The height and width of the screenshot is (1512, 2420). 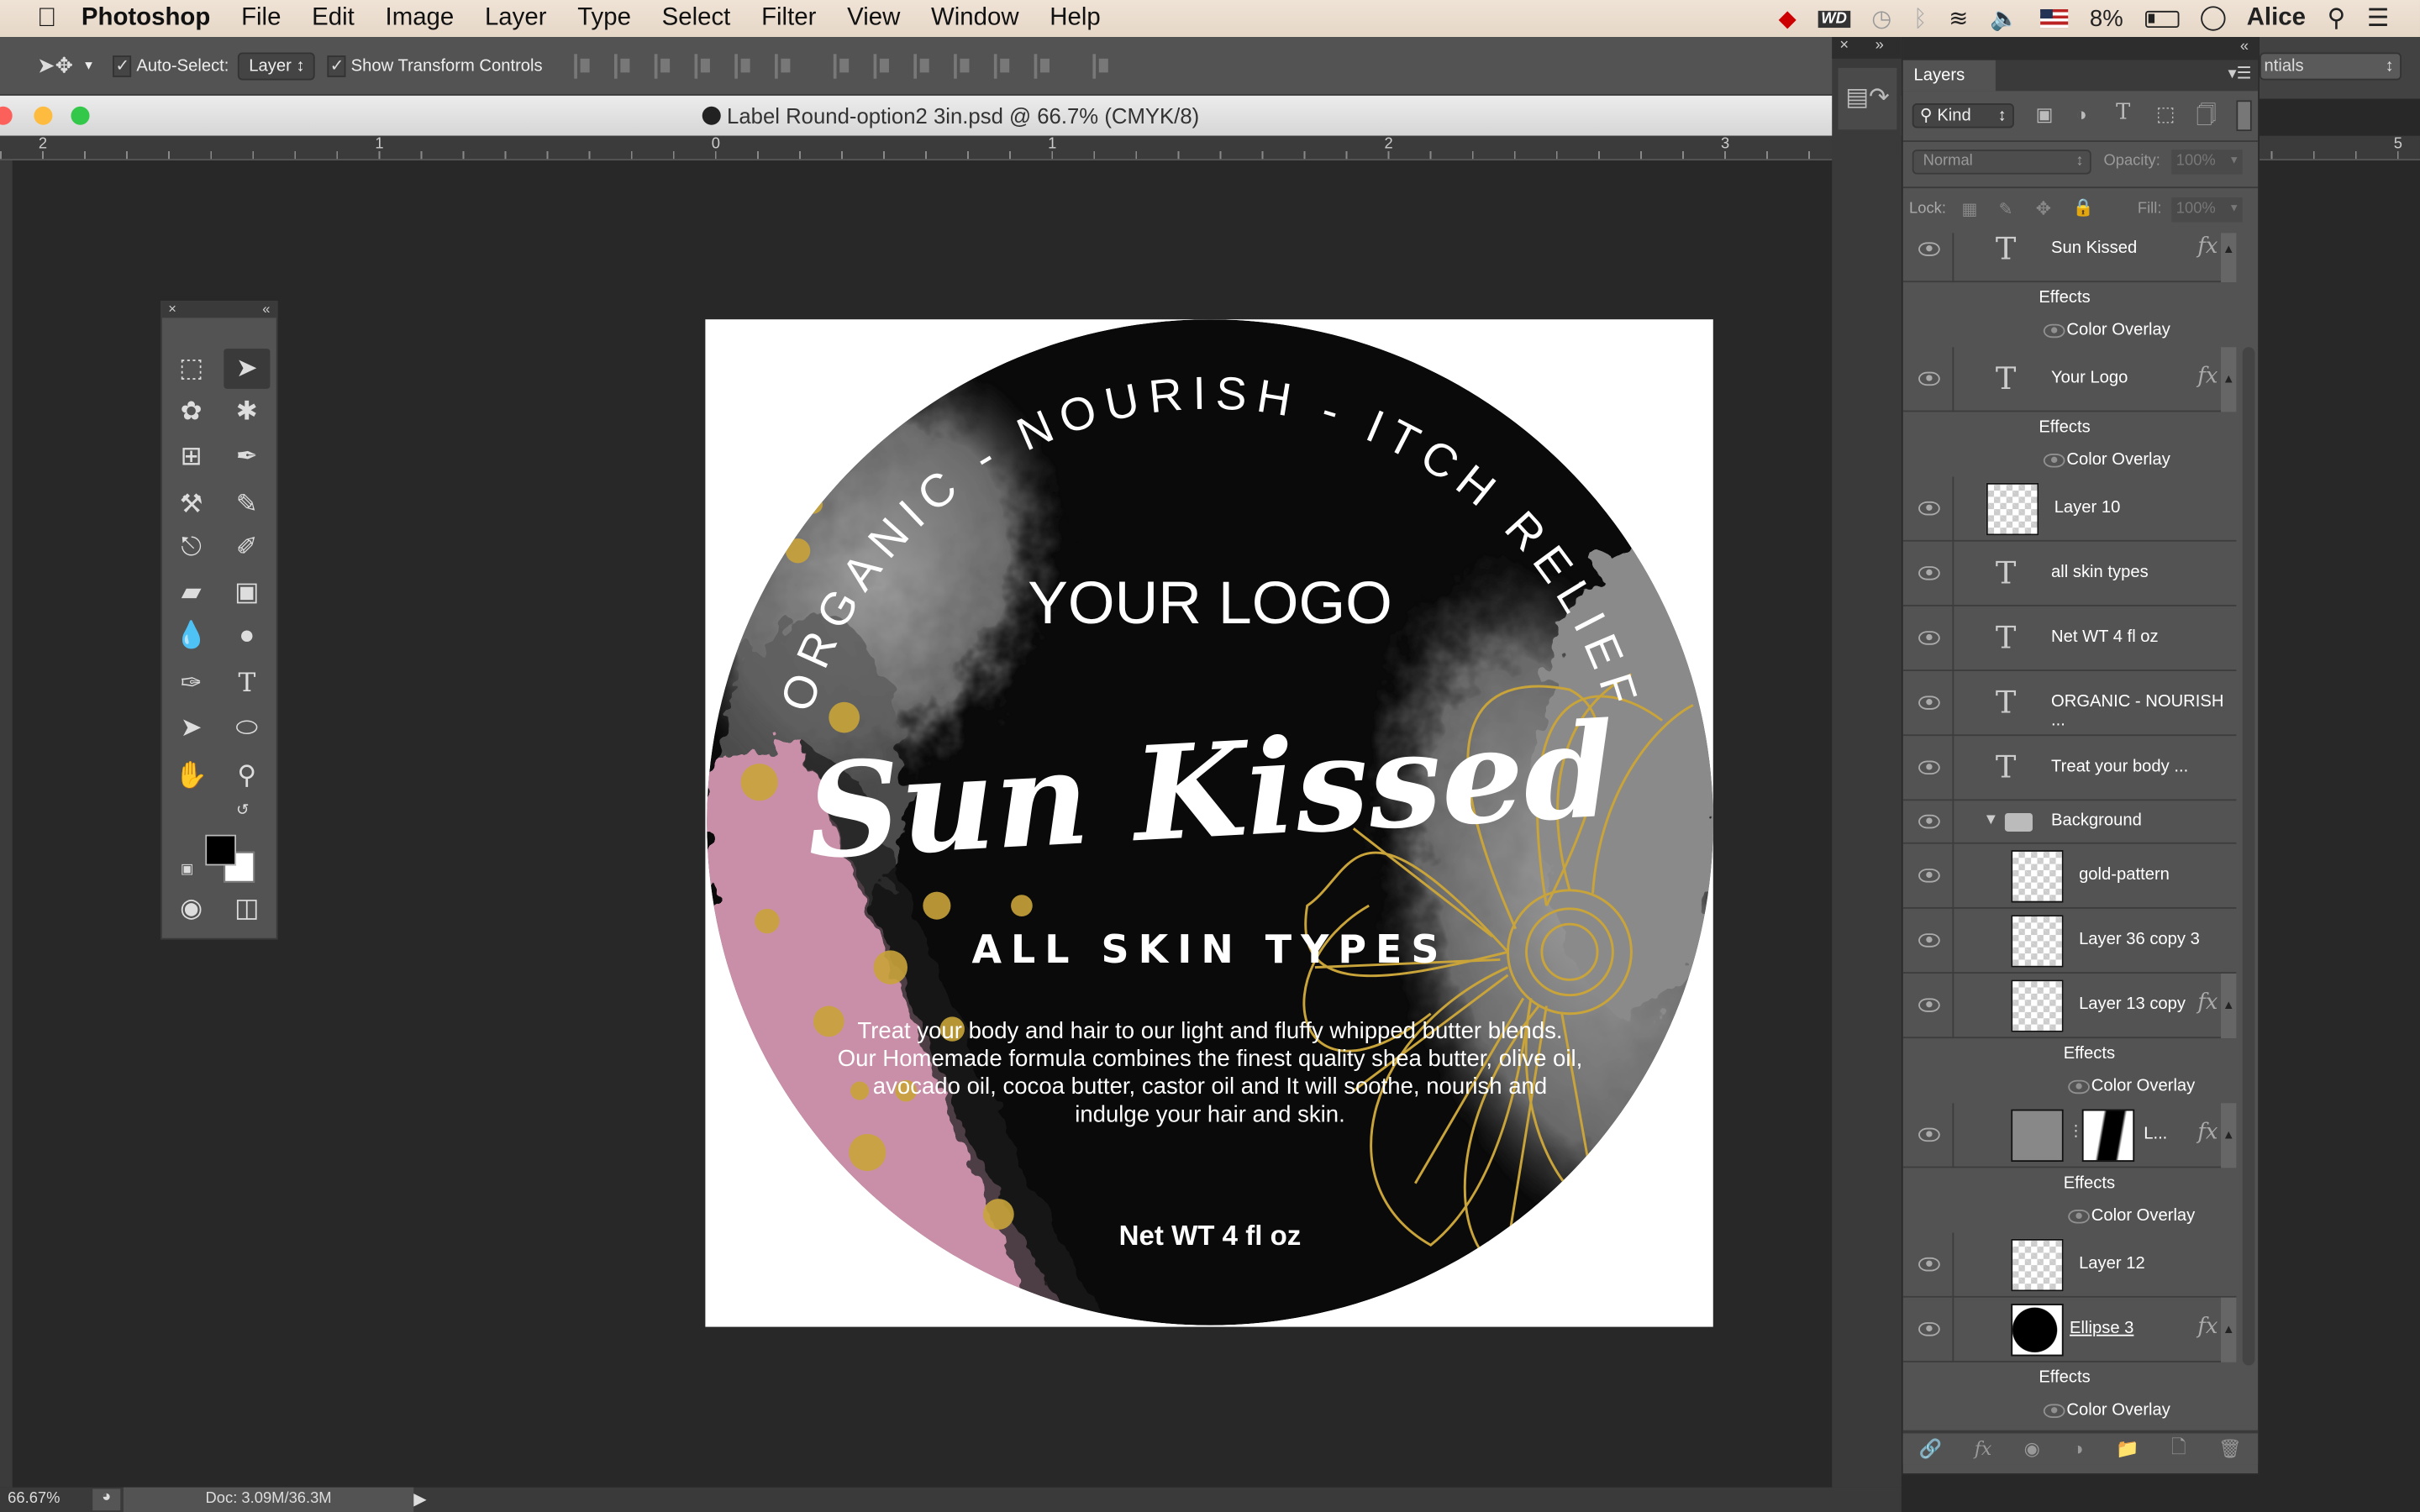 What do you see at coordinates (2069, 1135) in the screenshot?
I see `layer-row: ↵⋮L...fx▲` at bounding box center [2069, 1135].